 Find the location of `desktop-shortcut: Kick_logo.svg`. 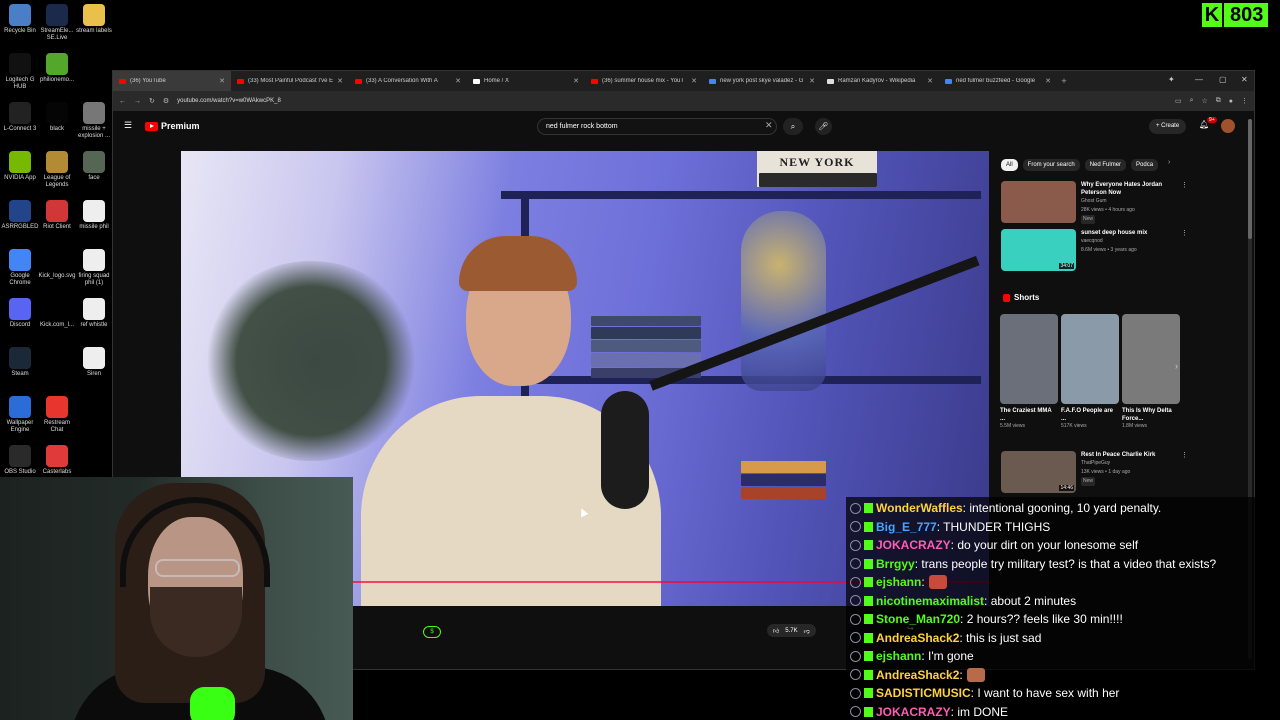

desktop-shortcut: Kick_logo.svg is located at coordinates (57, 264).